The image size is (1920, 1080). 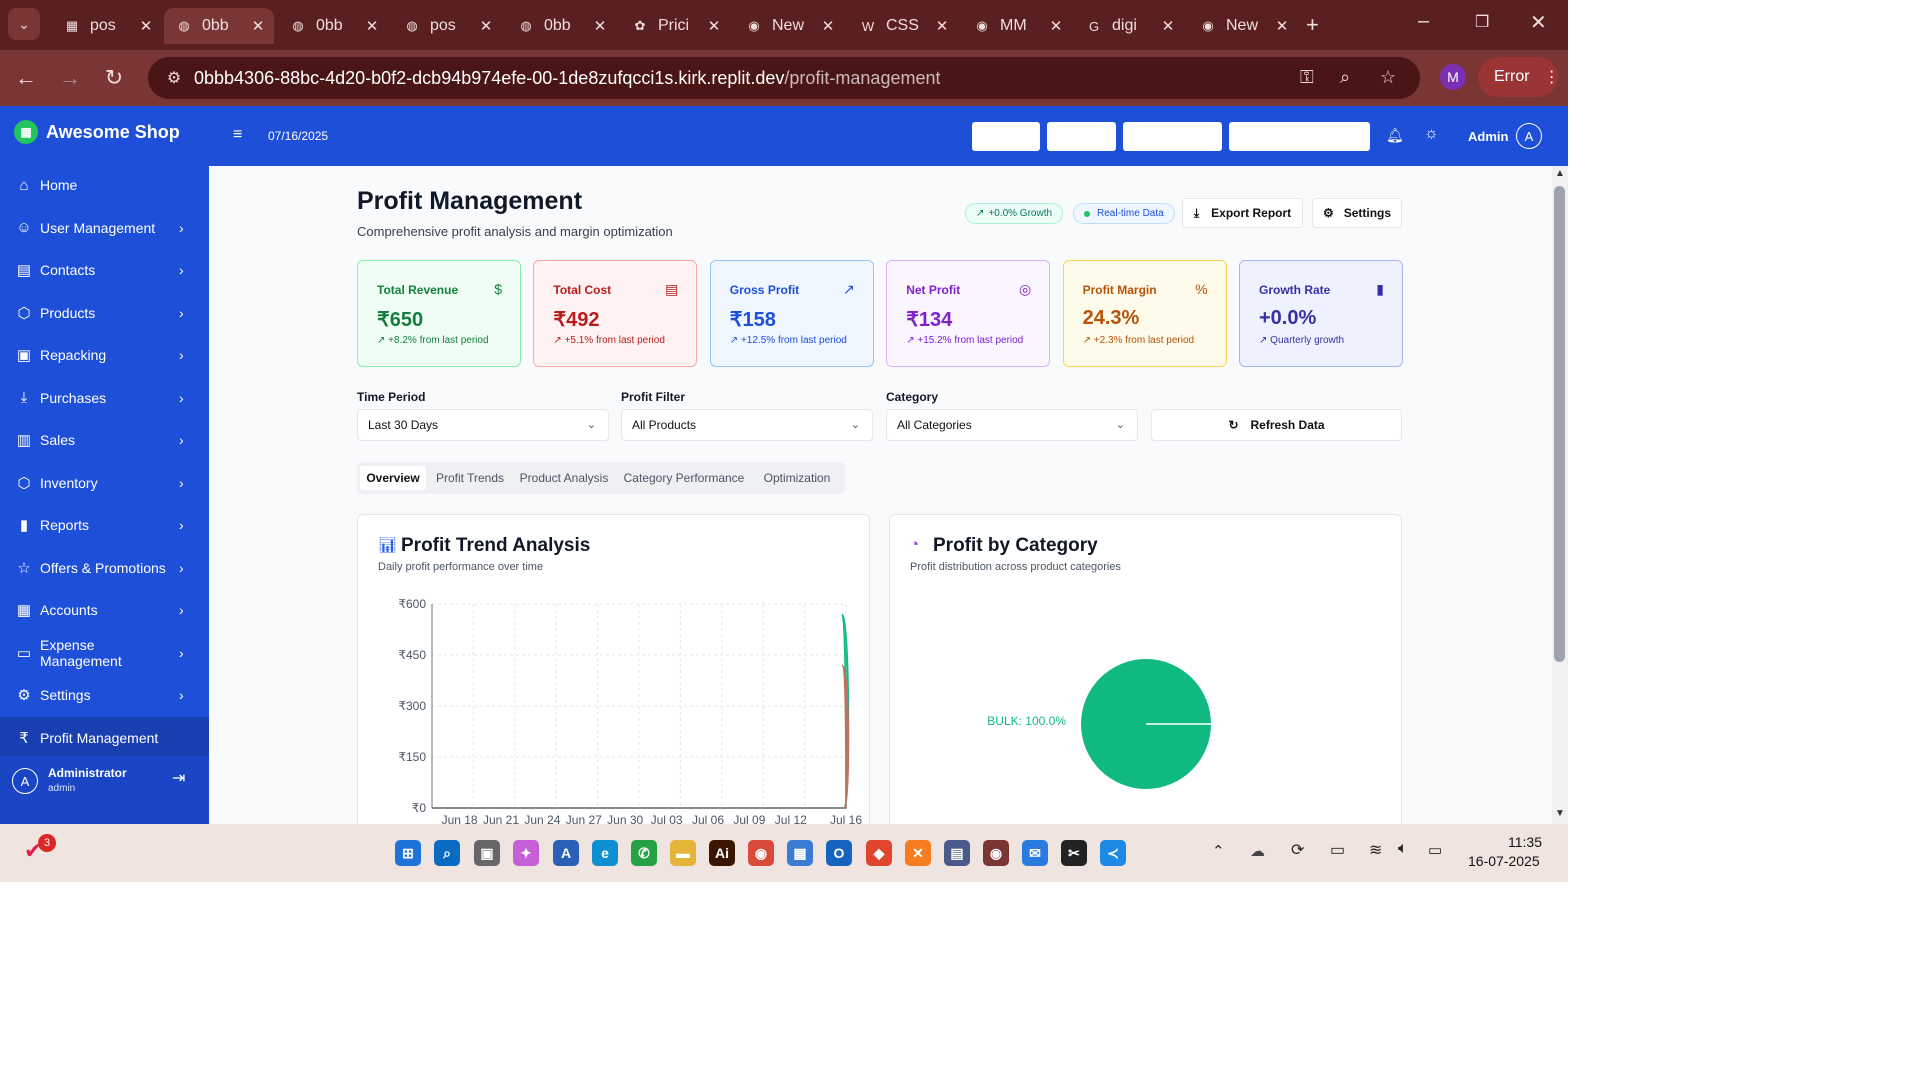 I want to click on git-icon: ◆, so click(x=879, y=853).